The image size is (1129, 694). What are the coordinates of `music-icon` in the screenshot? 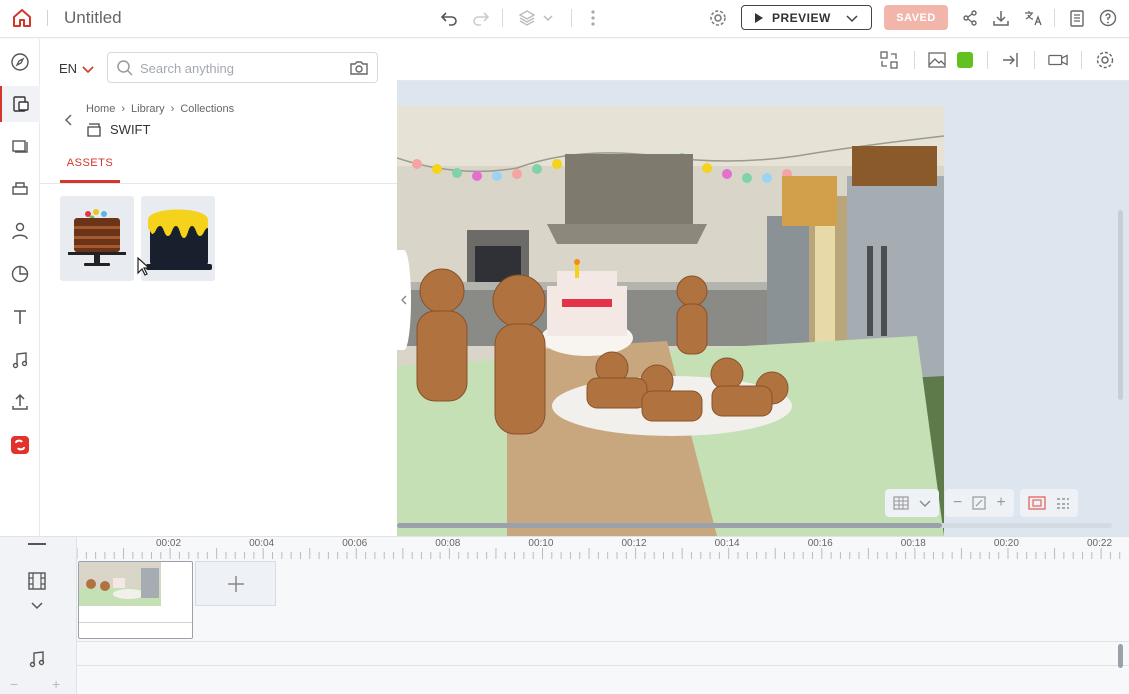 It's located at (20, 360).